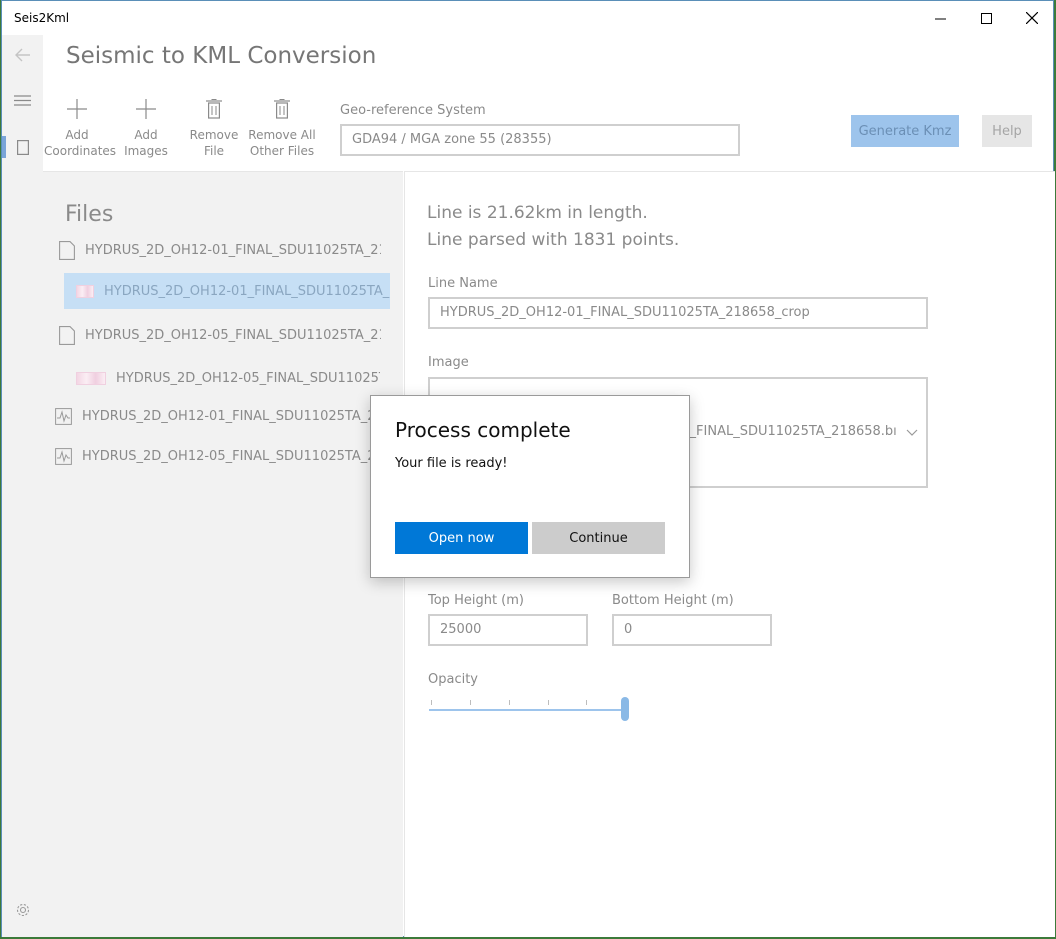 This screenshot has height=939, width=1056. I want to click on minimize-button, so click(940, 18).